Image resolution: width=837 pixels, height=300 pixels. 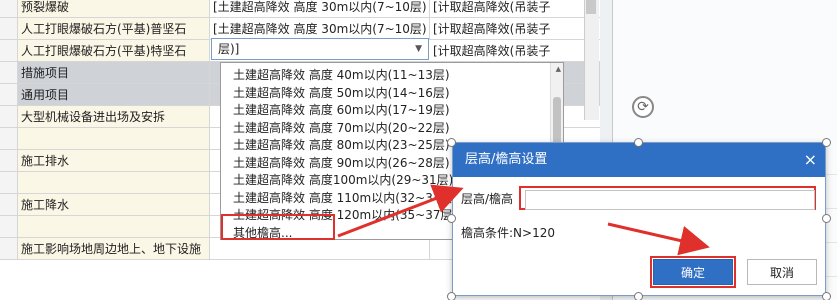 What do you see at coordinates (523, 220) in the screenshot?
I see `annotation-arrows` at bounding box center [523, 220].